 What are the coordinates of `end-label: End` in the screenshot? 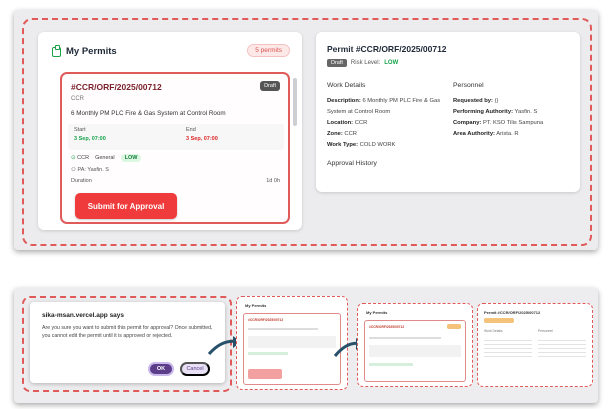 It's located at (191, 130).